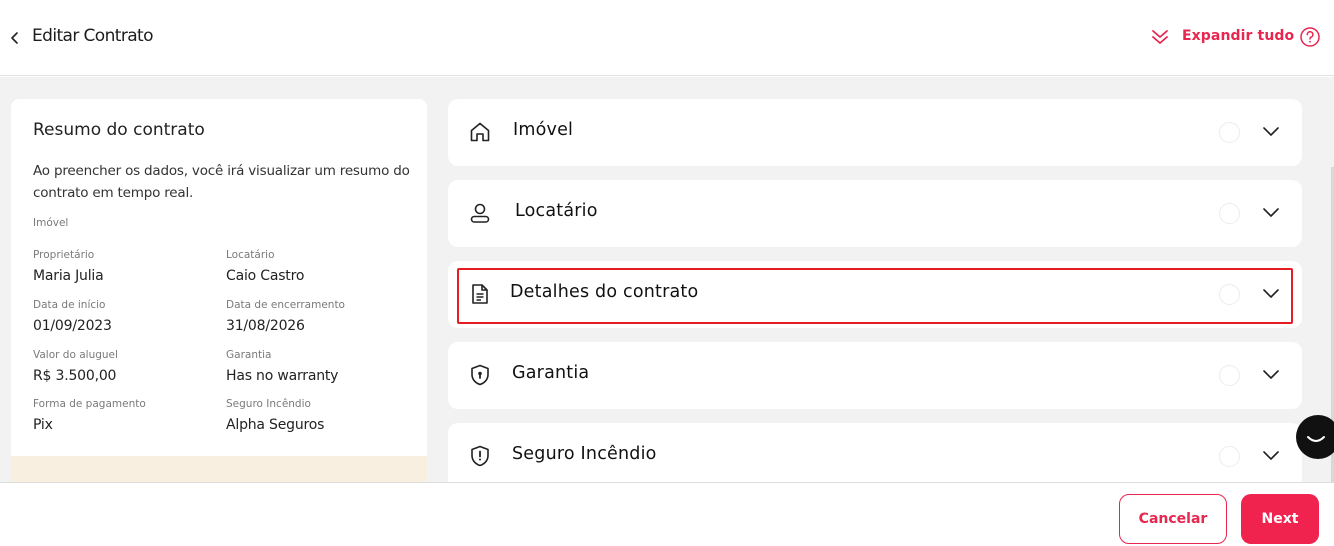 Image resolution: width=1334 pixels, height=546 pixels. I want to click on section-title: Detalhes do contrato, so click(604, 292).